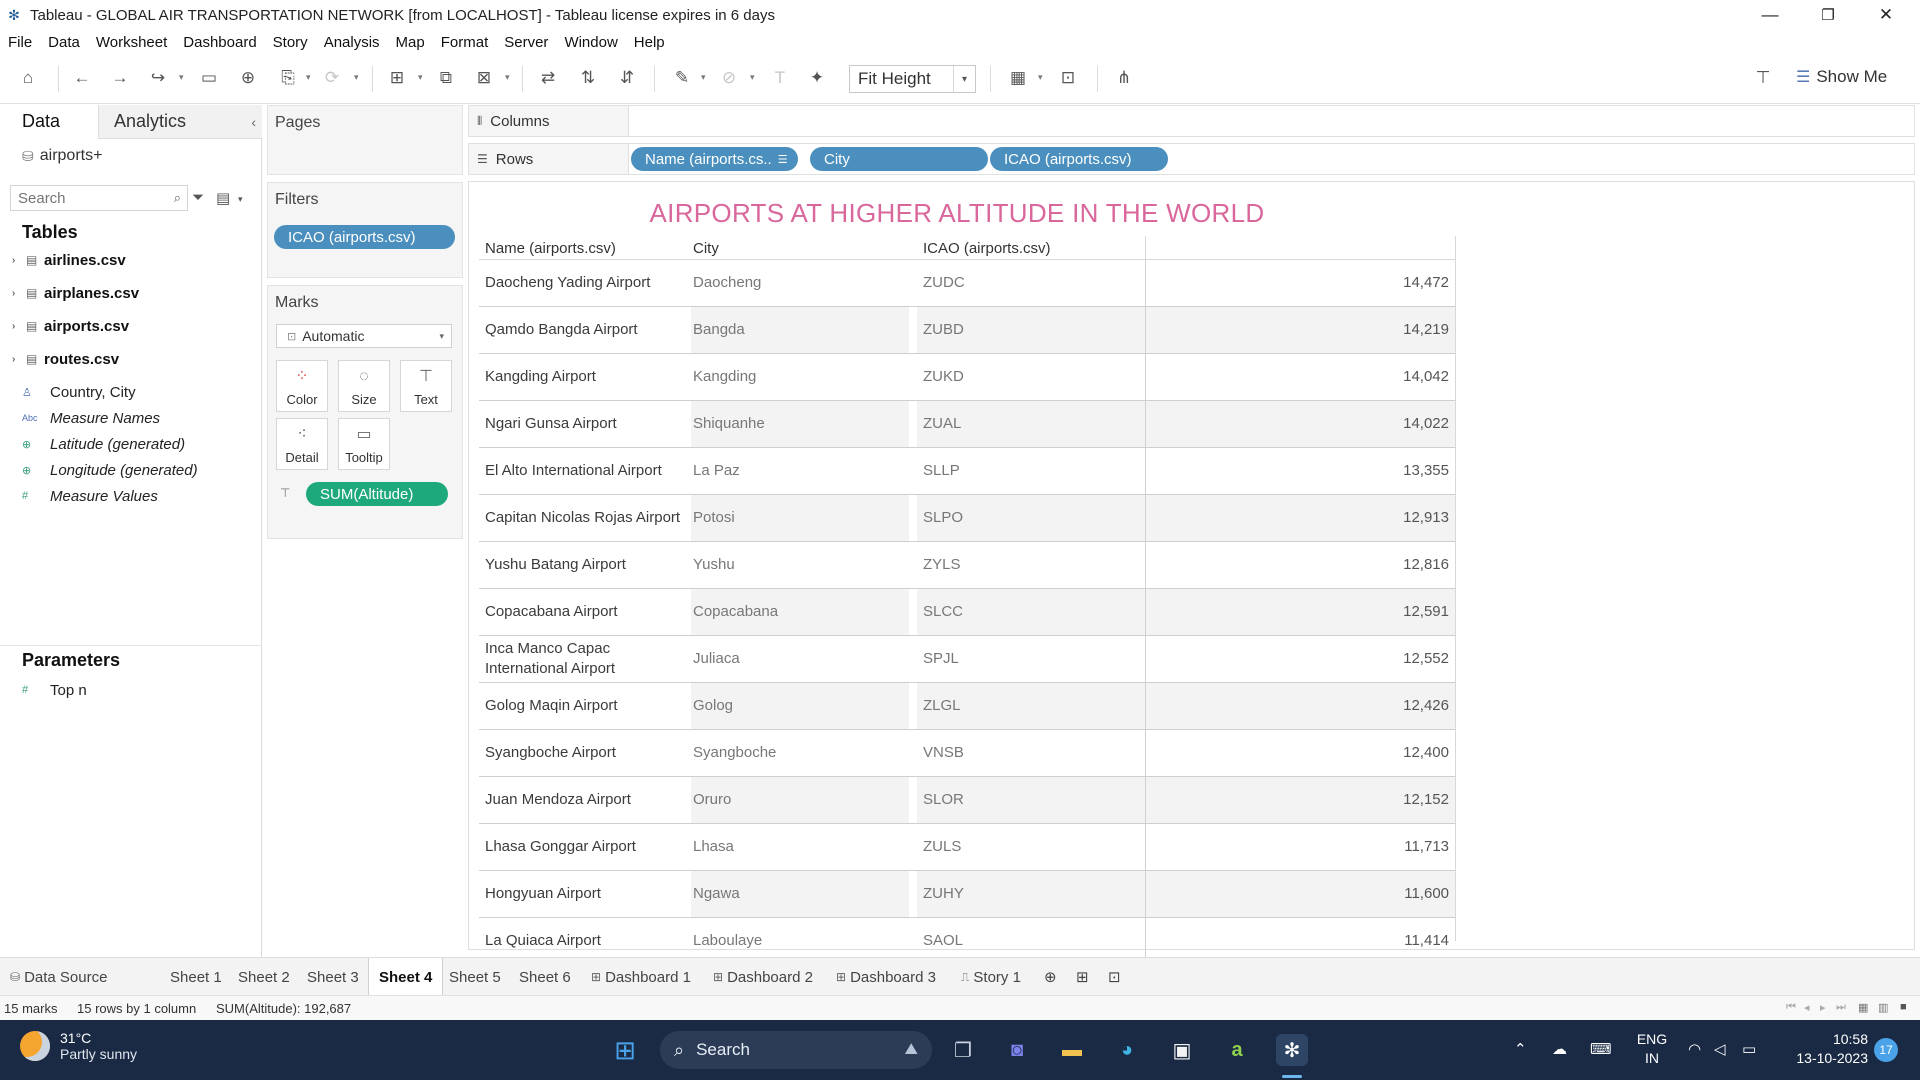 This screenshot has width=1920, height=1080. I want to click on menu-window: Window, so click(590, 42).